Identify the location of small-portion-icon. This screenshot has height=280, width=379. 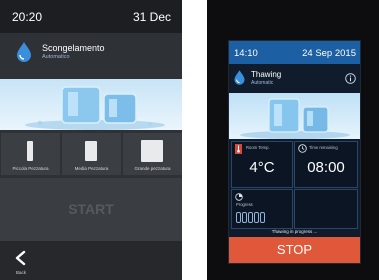
(30, 151).